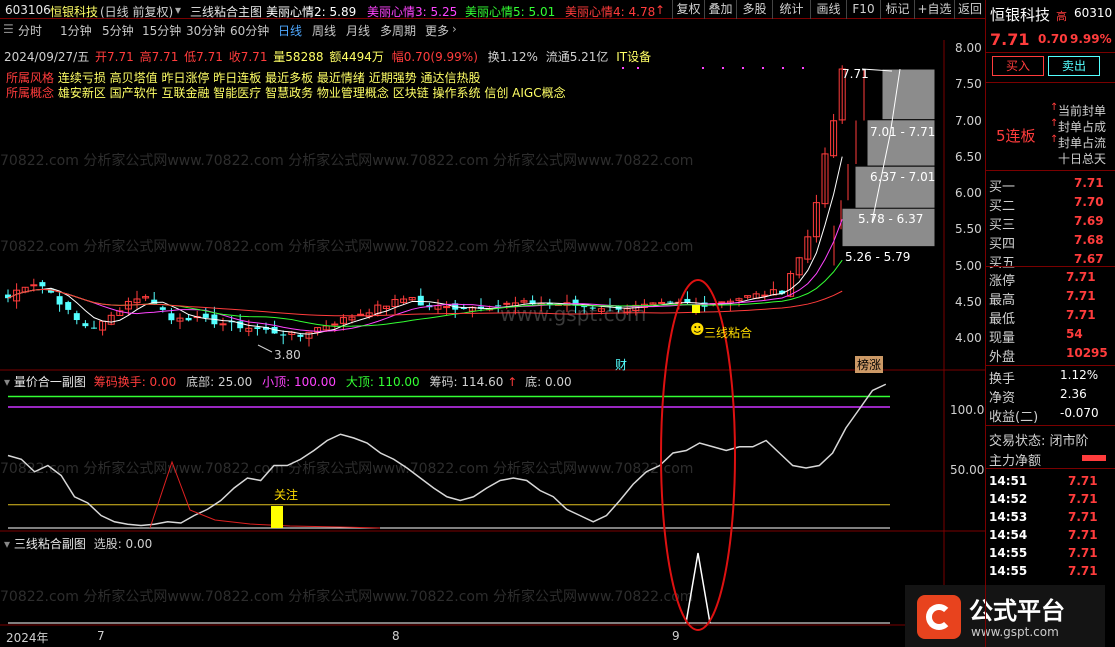 The width and height of the screenshot is (1115, 647). Describe the element at coordinates (967, 470) in the screenshot. I see `sub1-y-50: 50.00` at that location.